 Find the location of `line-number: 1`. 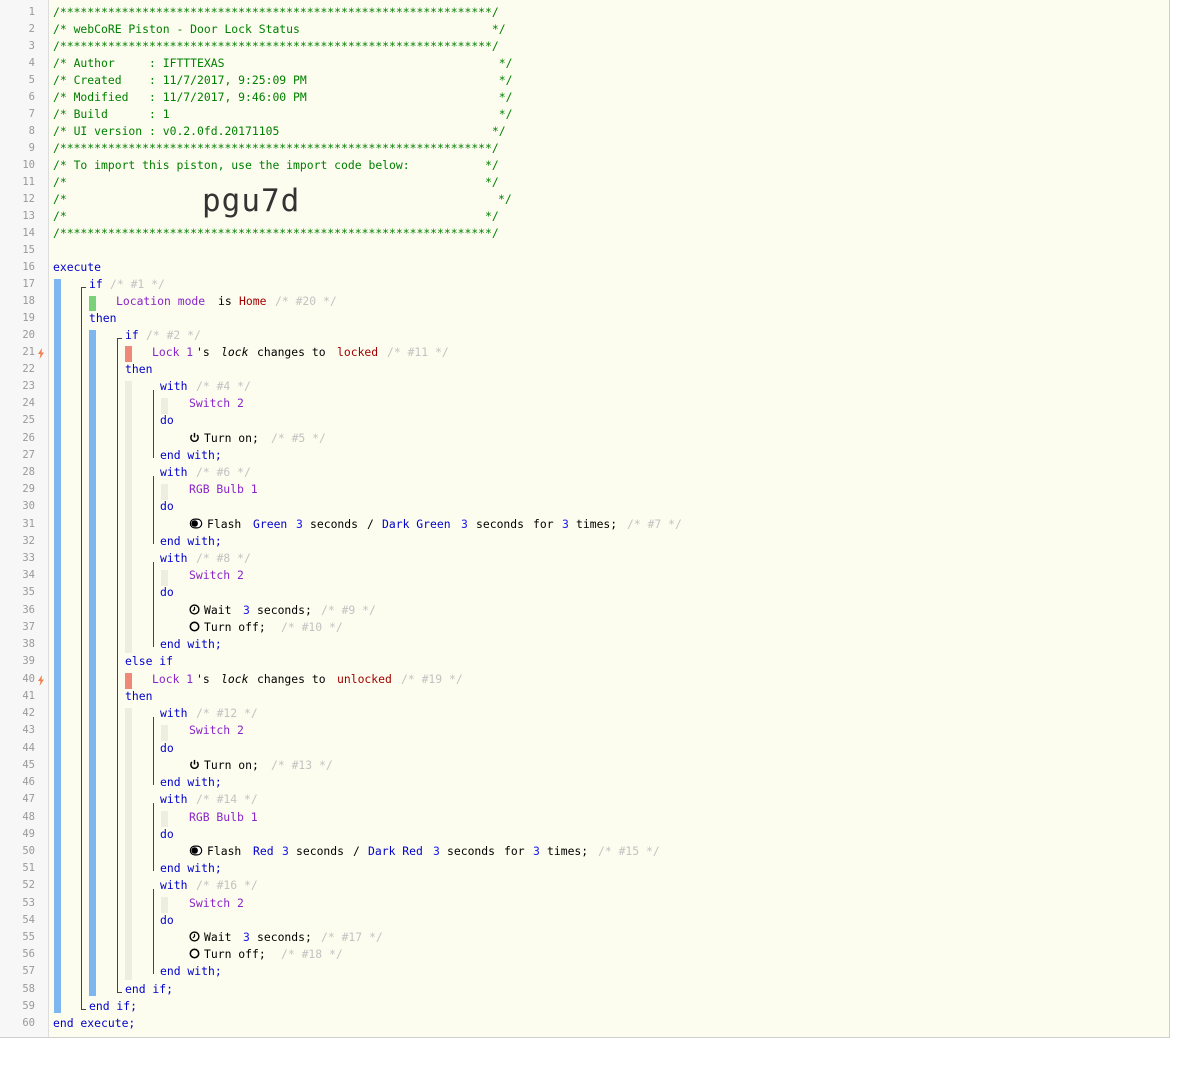

line-number: 1 is located at coordinates (31, 12).